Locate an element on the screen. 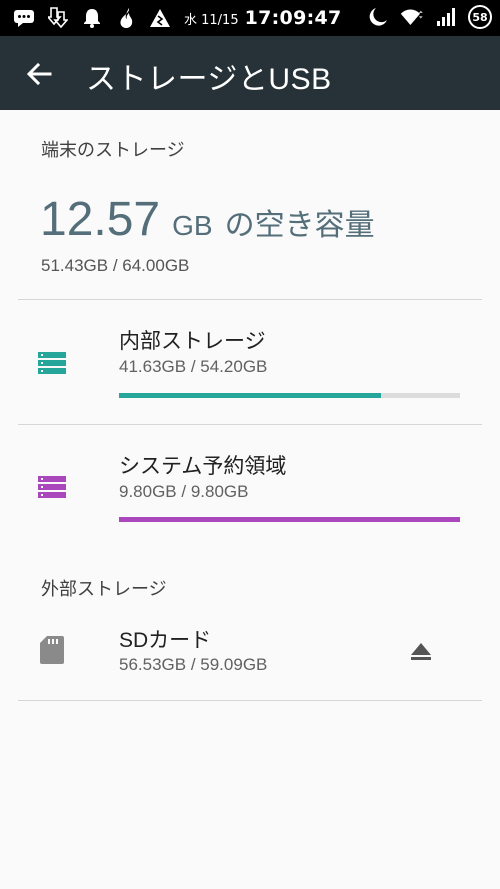 The image size is (500, 889). notification-icons is located at coordinates (92, 18).